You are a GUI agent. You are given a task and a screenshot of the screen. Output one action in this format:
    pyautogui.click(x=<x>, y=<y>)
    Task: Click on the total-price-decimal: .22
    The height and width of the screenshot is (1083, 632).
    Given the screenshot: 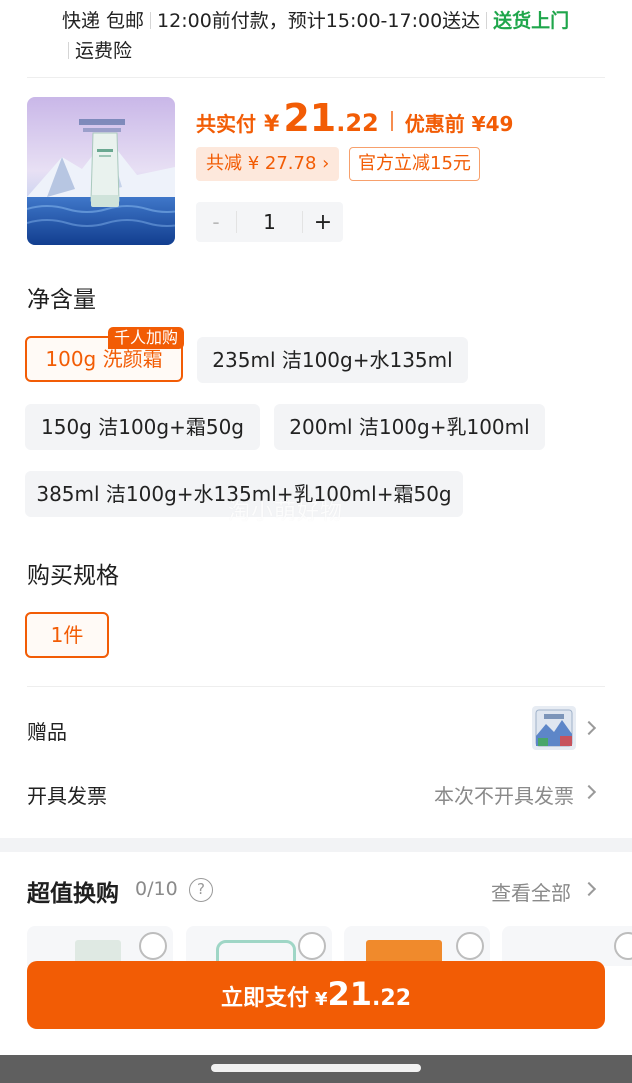 What is the action you would take?
    pyautogui.click(x=357, y=123)
    